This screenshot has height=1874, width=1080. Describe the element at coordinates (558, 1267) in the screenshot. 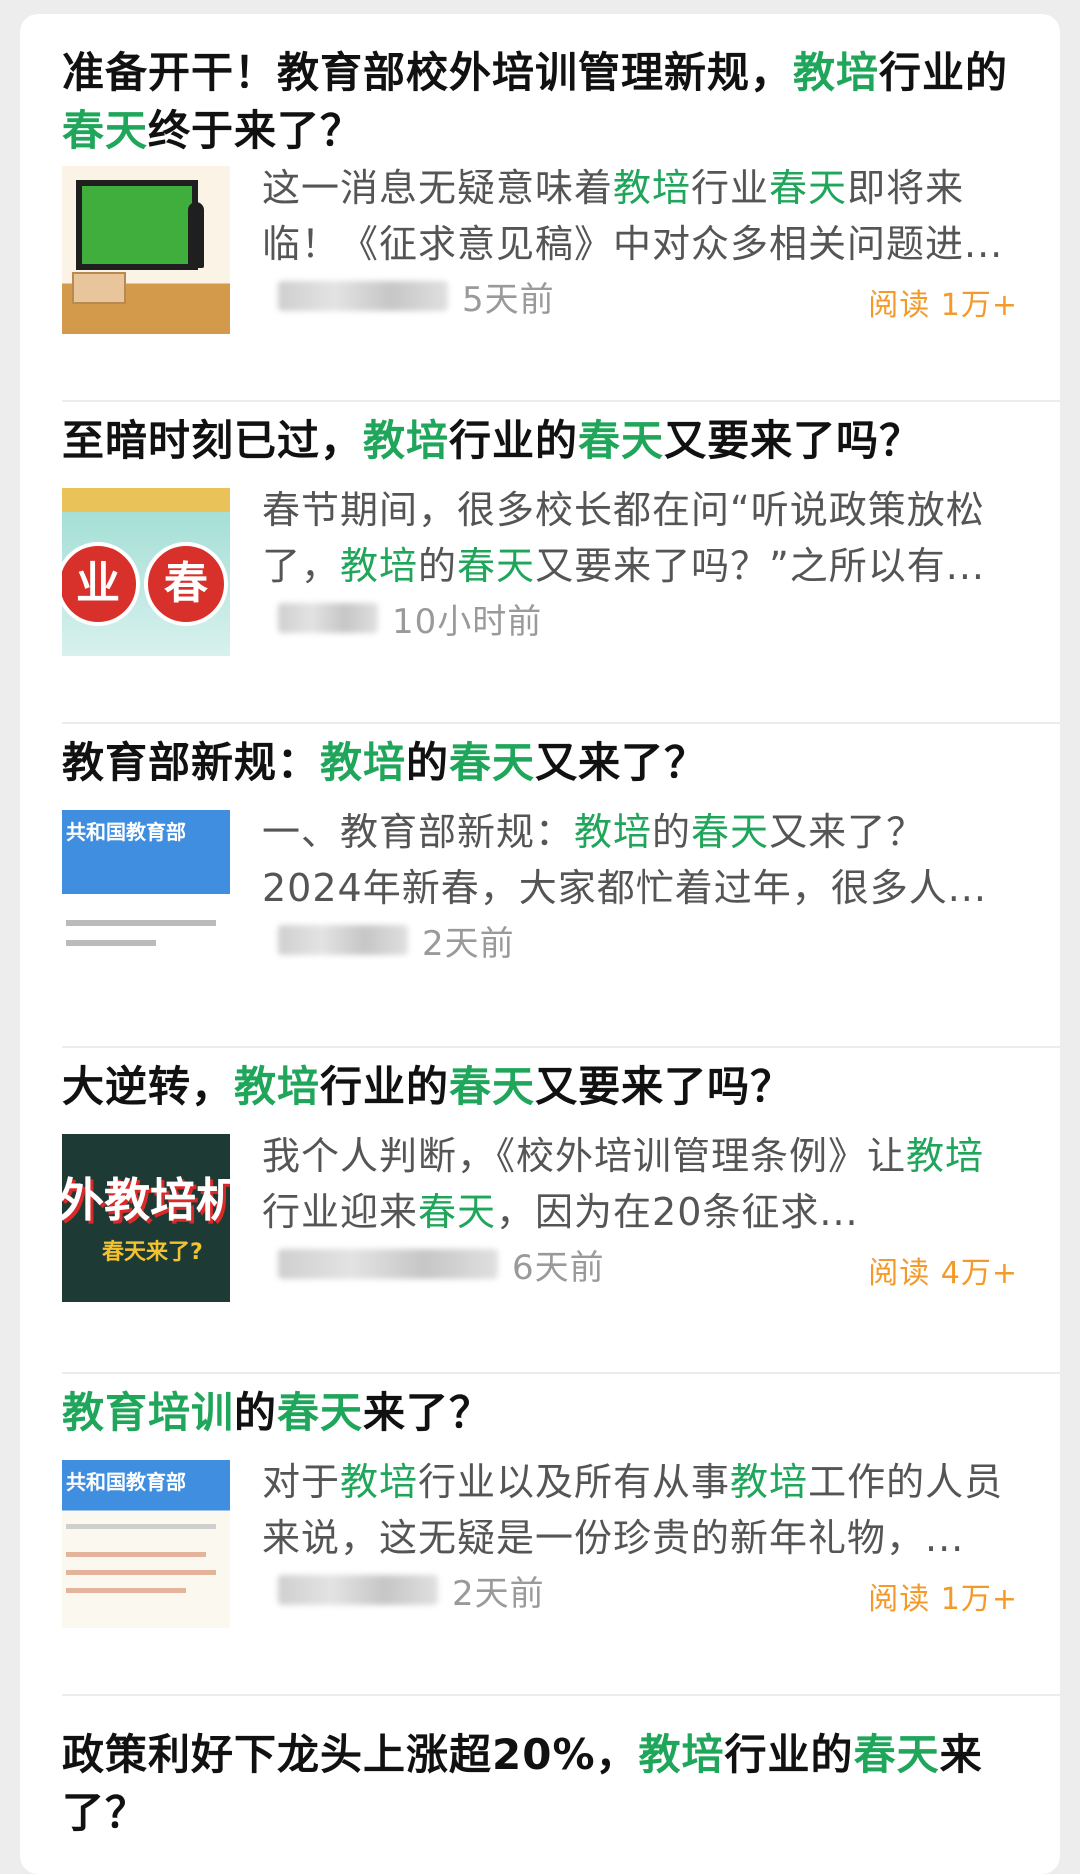

I see `publish-time: 6天前` at that location.